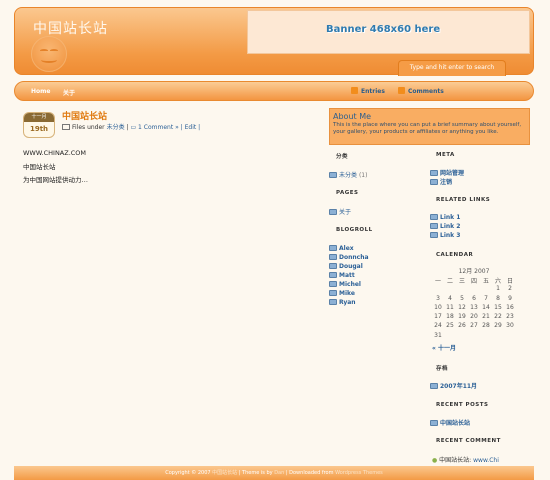 The width and height of the screenshot is (550, 480). Describe the element at coordinates (444, 347) in the screenshot. I see `calendar-prev-month-link: « 十一月` at that location.